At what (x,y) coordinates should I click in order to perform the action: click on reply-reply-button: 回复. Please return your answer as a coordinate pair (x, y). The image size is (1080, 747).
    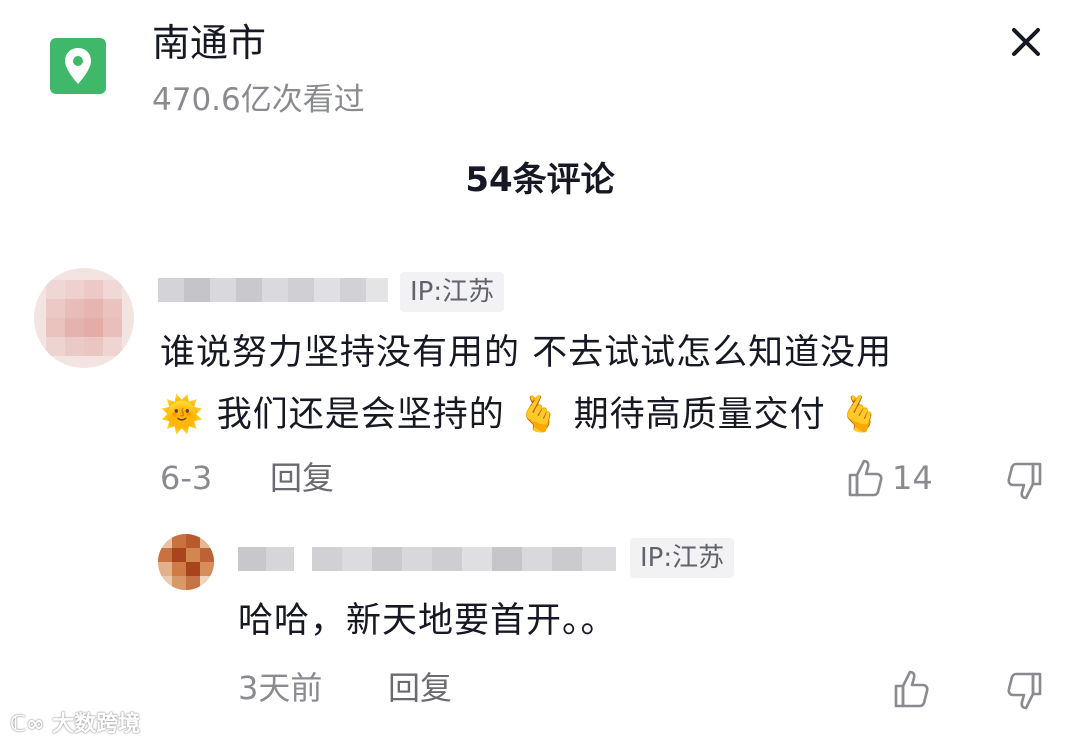
    Looking at the image, I should click on (420, 688).